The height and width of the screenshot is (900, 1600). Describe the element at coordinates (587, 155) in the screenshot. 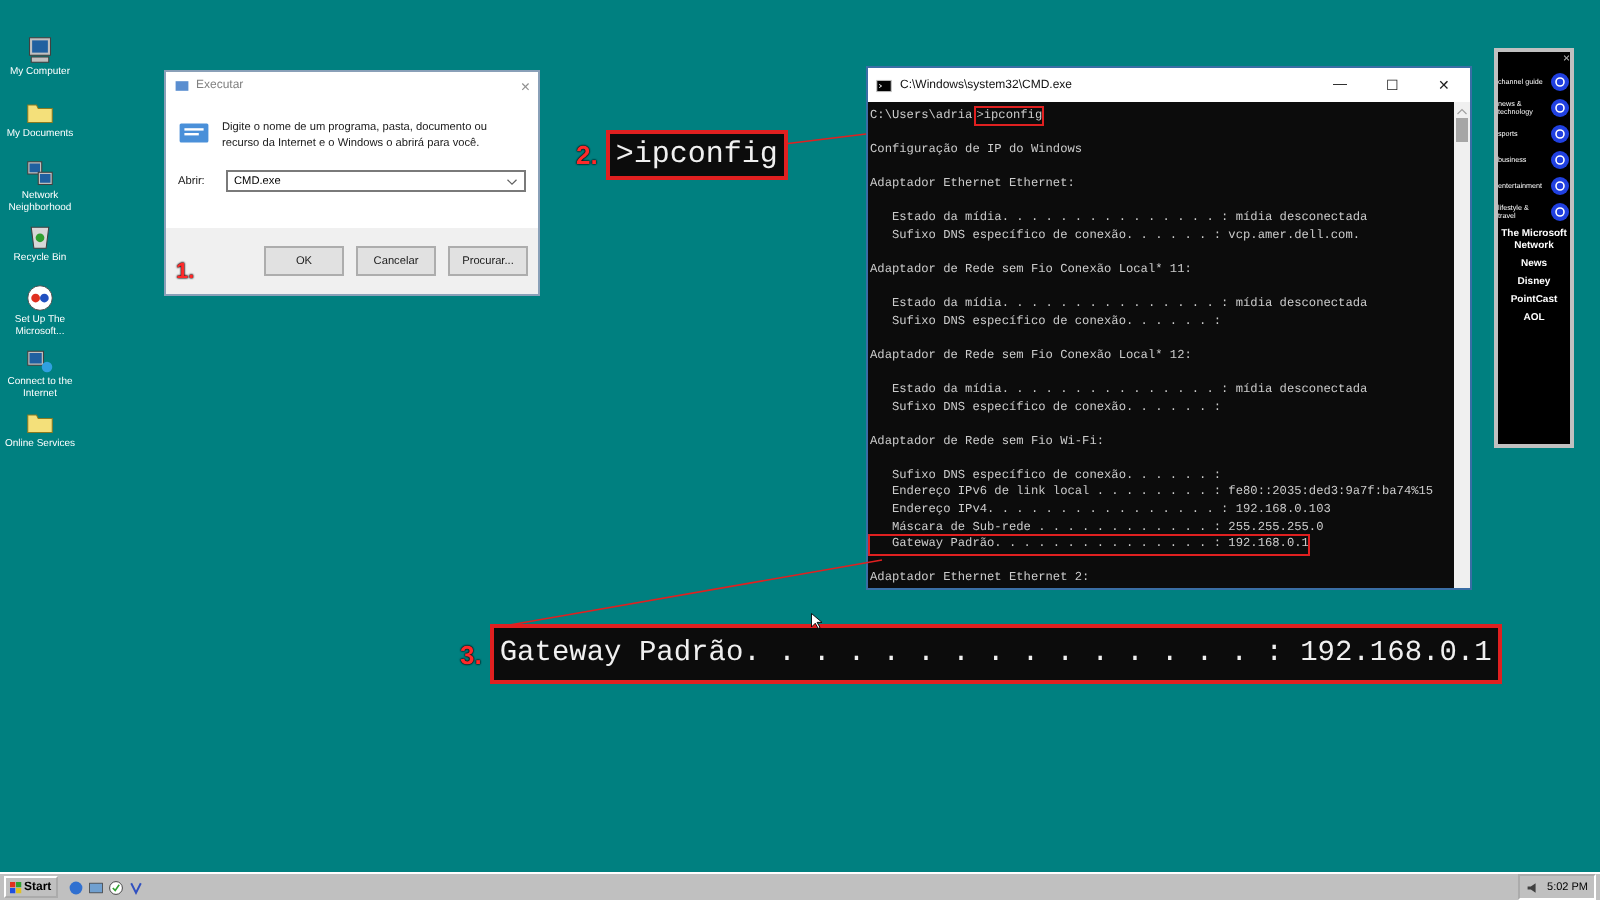

I see `step-label: 2.` at that location.